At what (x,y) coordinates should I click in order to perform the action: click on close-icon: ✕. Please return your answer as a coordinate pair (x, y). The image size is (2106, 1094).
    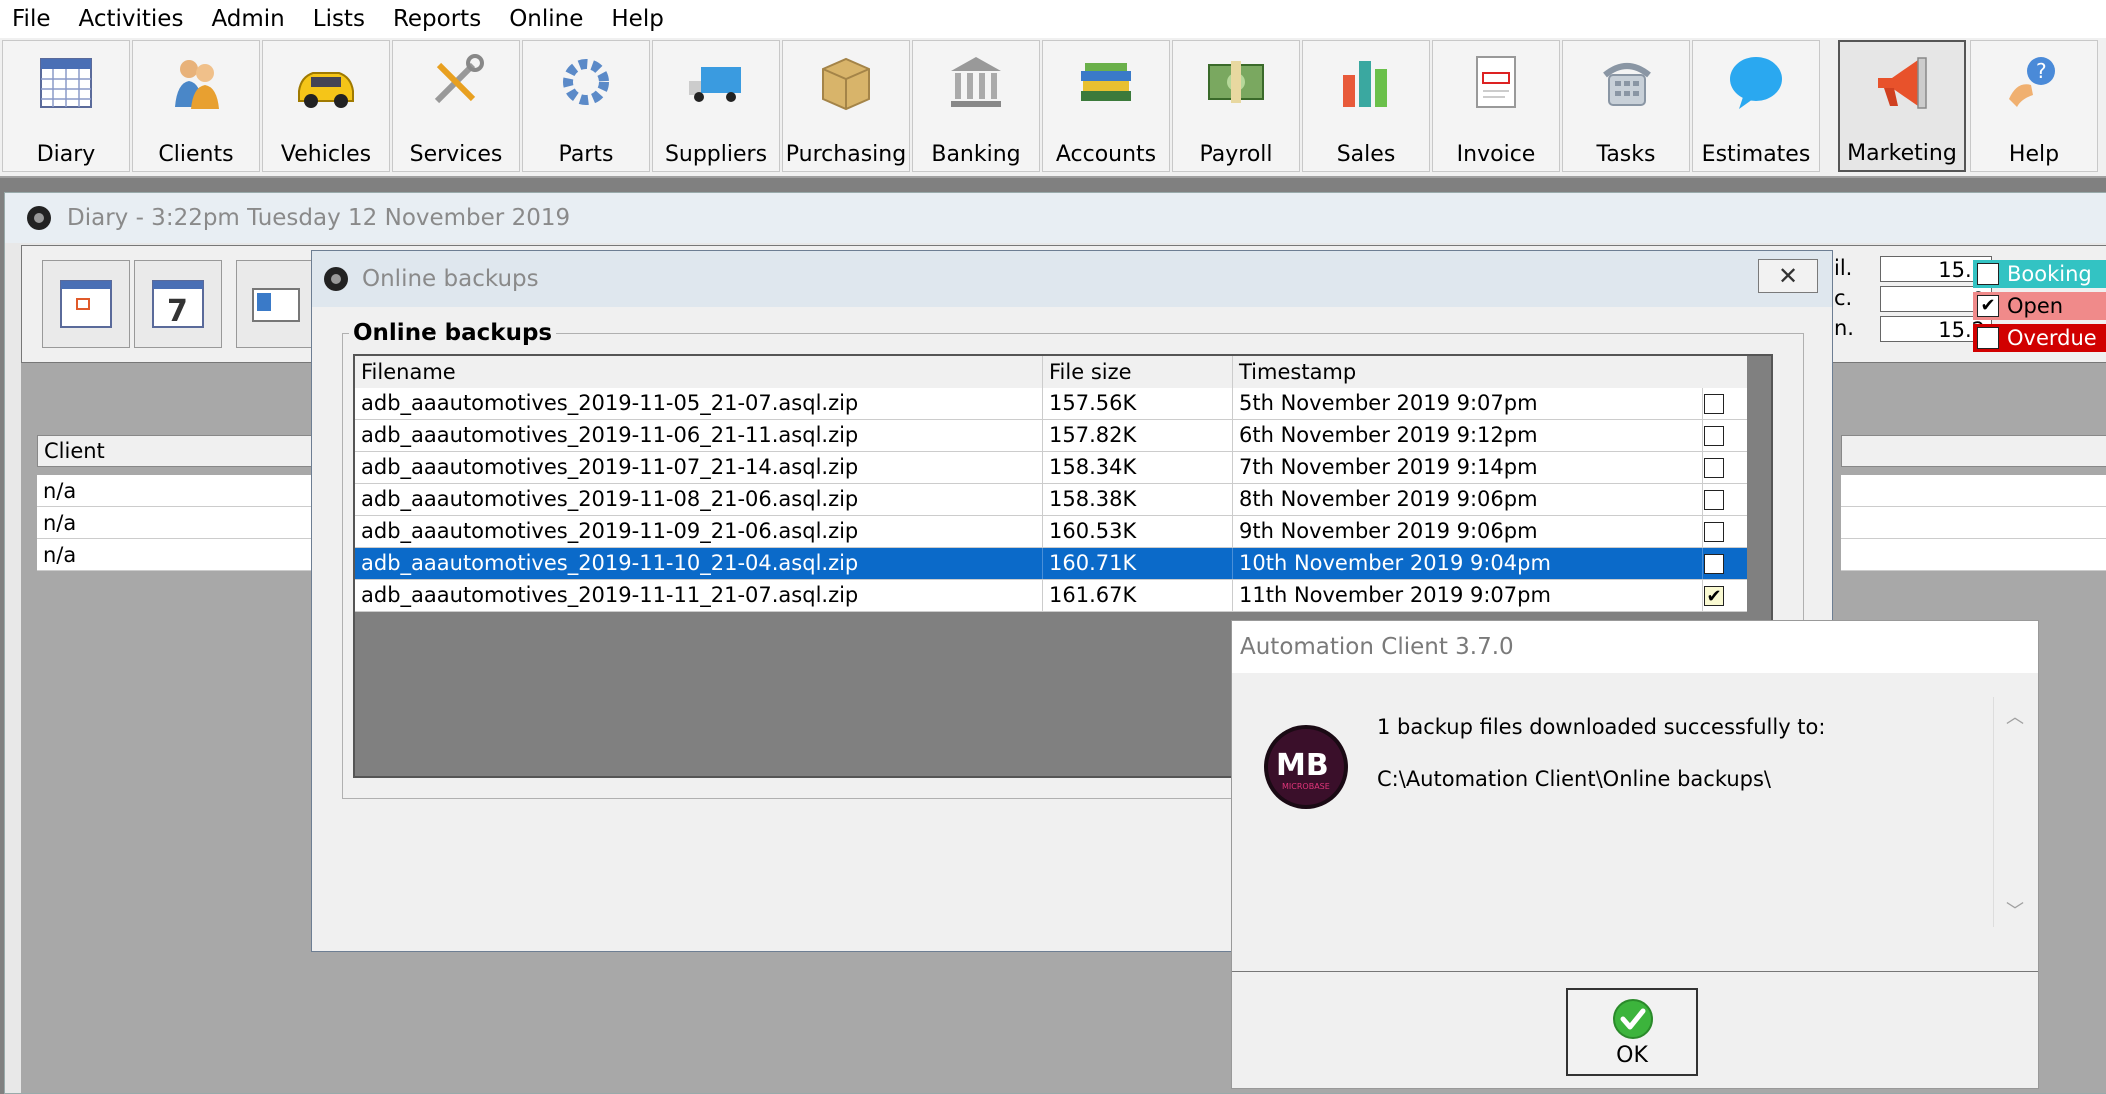
    Looking at the image, I should click on (1788, 276).